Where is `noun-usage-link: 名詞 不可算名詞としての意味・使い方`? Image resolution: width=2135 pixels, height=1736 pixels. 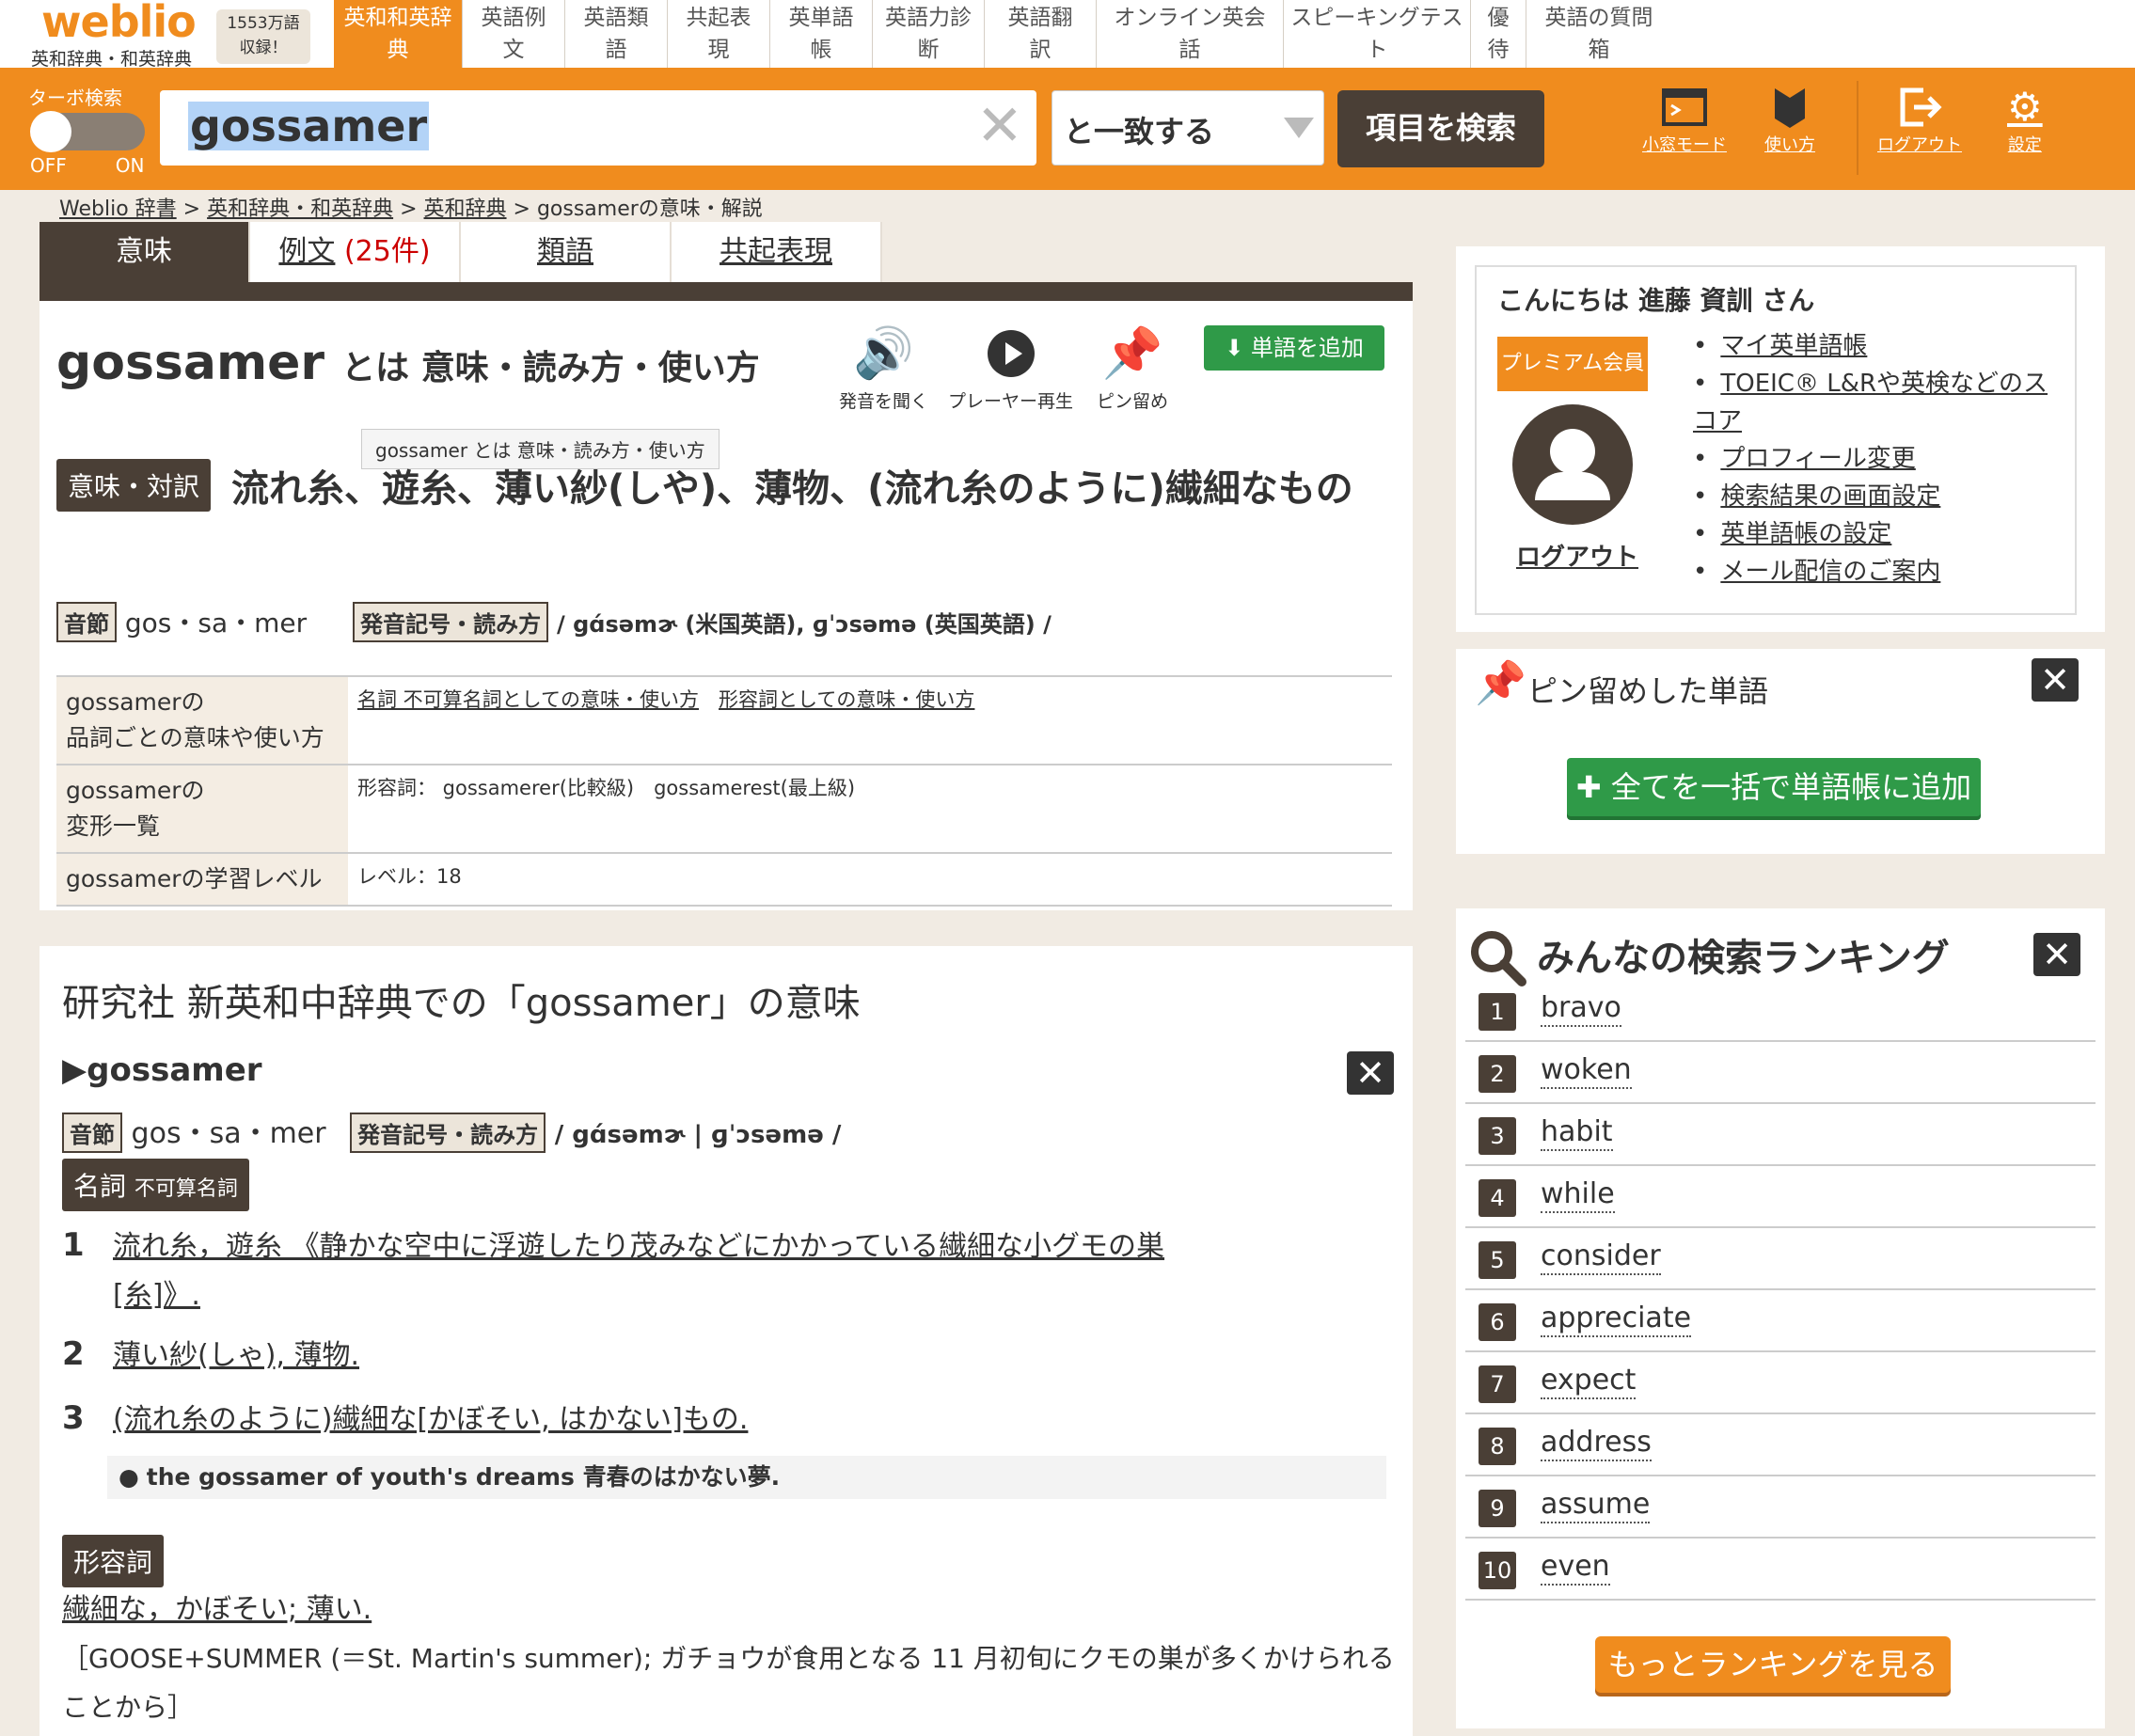
noun-usage-link: 名詞 不可算名詞としての意味・使い方 is located at coordinates (528, 699).